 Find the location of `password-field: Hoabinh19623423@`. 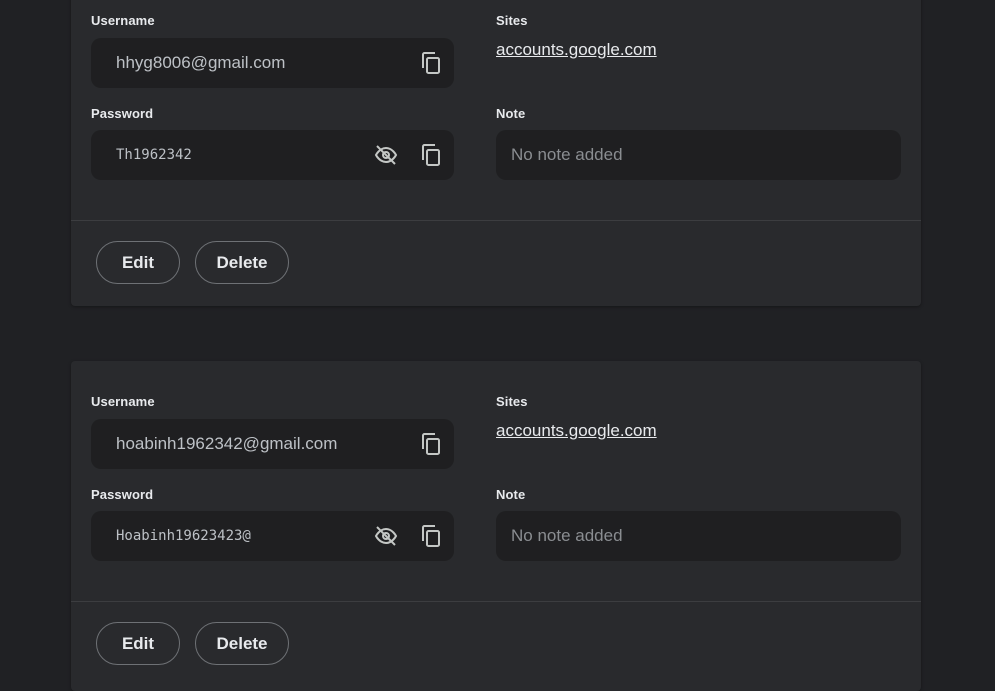

password-field: Hoabinh19623423@ is located at coordinates (272, 536).